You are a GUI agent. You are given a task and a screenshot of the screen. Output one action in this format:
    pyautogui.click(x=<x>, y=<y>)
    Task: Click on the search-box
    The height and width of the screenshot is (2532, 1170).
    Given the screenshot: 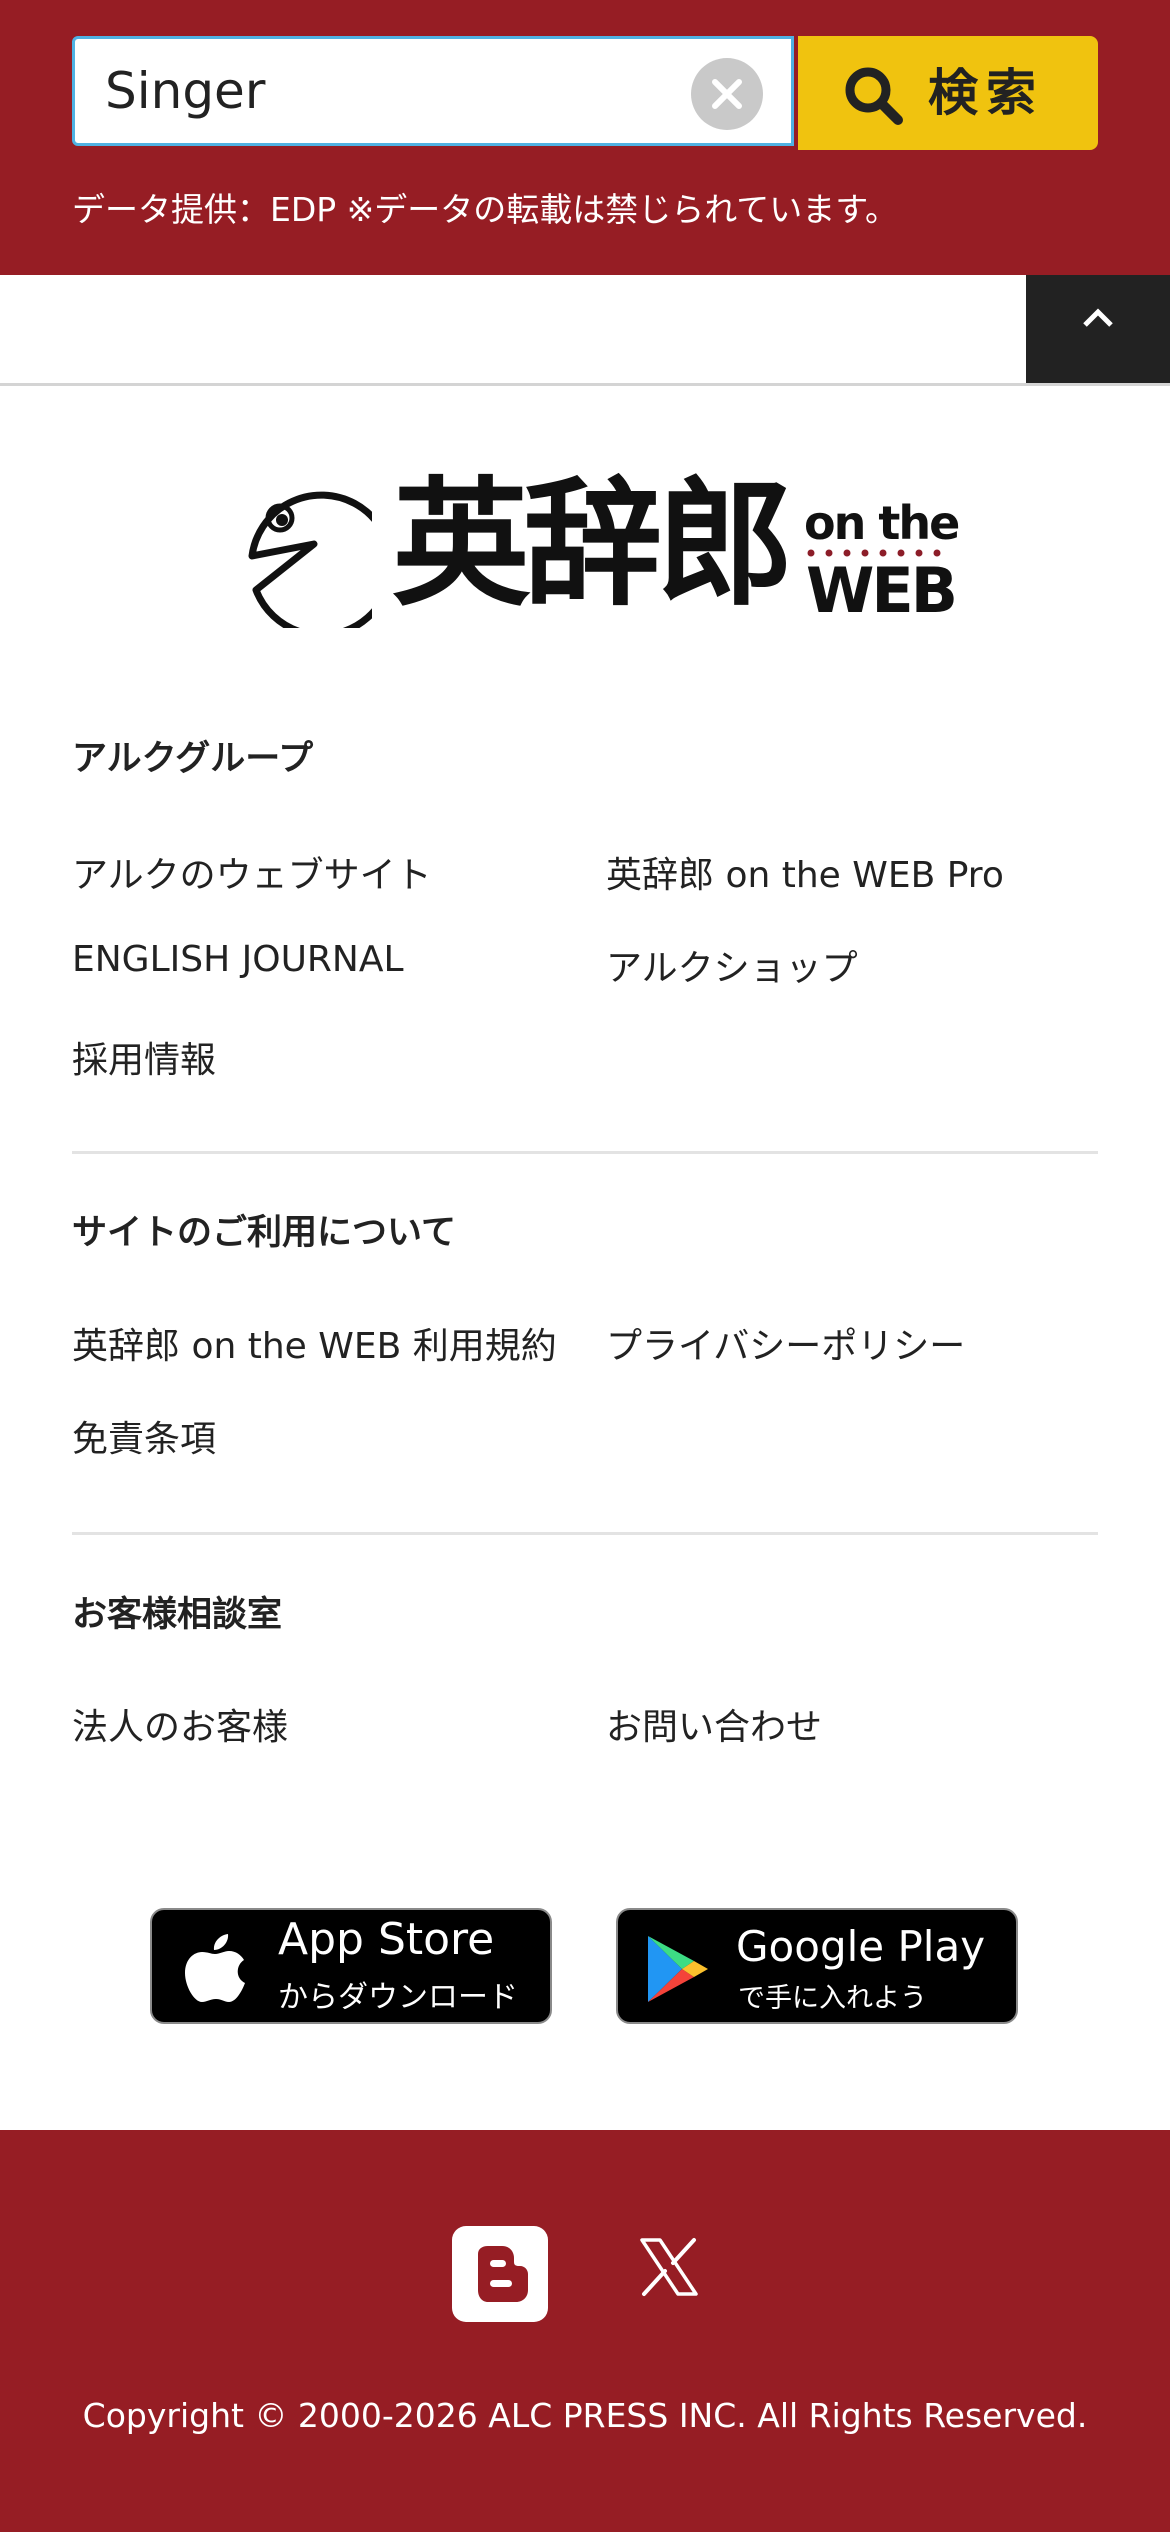 What is the action you would take?
    pyautogui.click(x=433, y=91)
    